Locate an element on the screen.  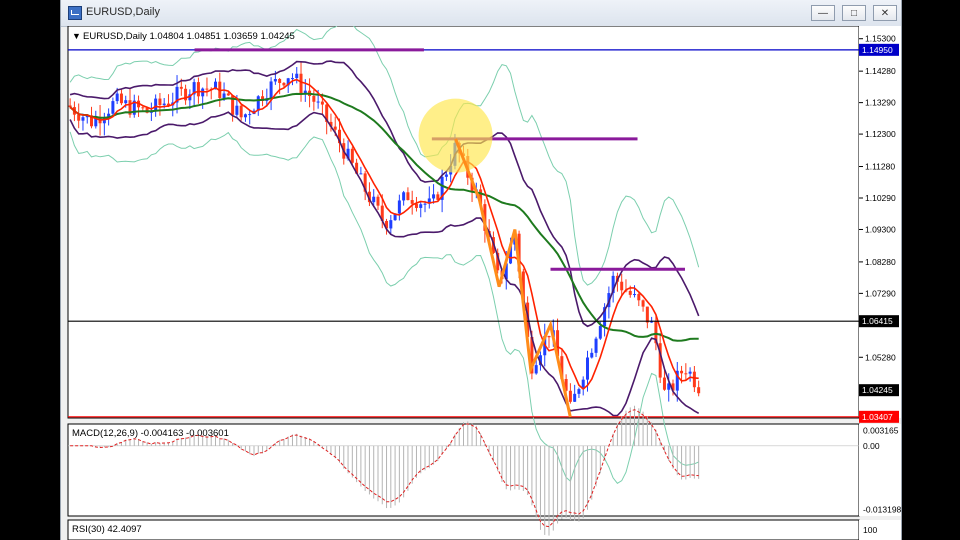
price-tick-label: 1.13290 is located at coordinates (880, 103).